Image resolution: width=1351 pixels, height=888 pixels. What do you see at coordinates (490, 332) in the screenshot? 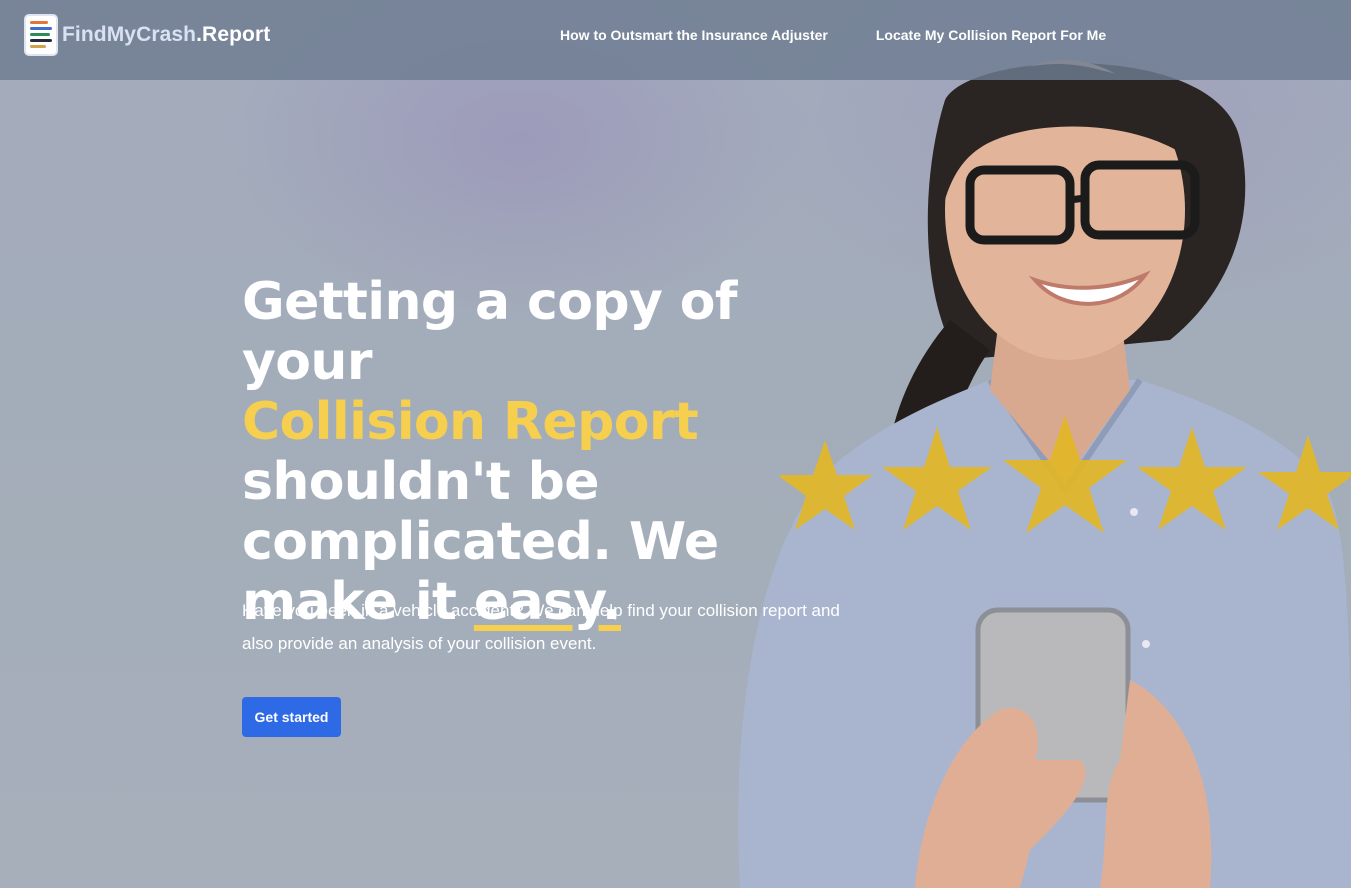
I see `headline-line1: Getting a copy of your` at bounding box center [490, 332].